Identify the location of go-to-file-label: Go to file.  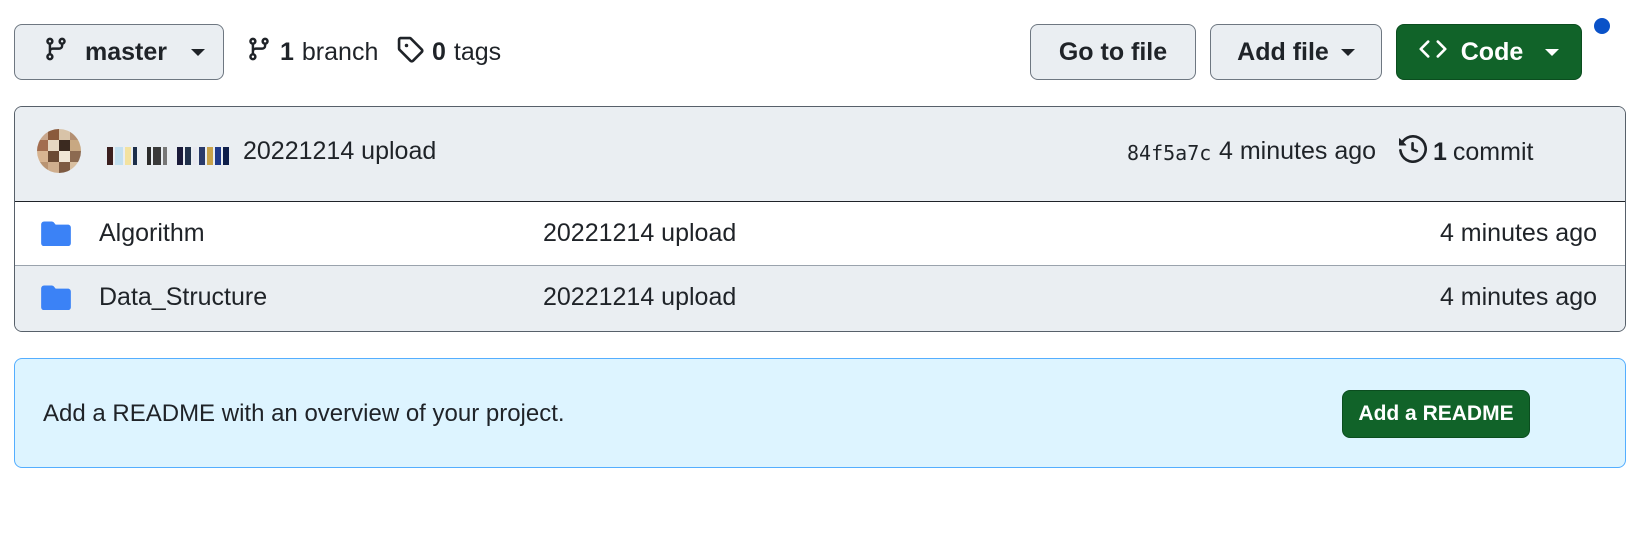
(1113, 51).